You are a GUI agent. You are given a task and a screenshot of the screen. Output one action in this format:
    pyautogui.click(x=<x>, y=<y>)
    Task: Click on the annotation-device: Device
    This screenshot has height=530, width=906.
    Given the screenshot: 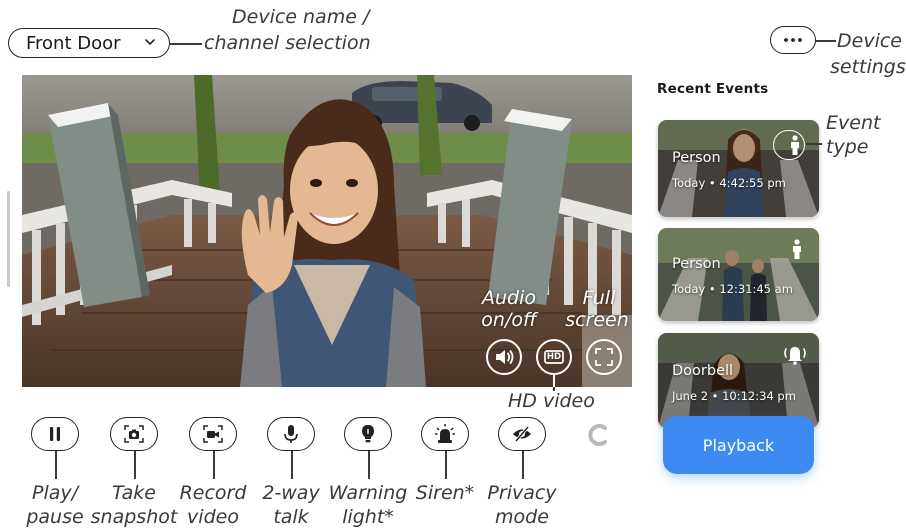 What is the action you would take?
    pyautogui.click(x=869, y=41)
    